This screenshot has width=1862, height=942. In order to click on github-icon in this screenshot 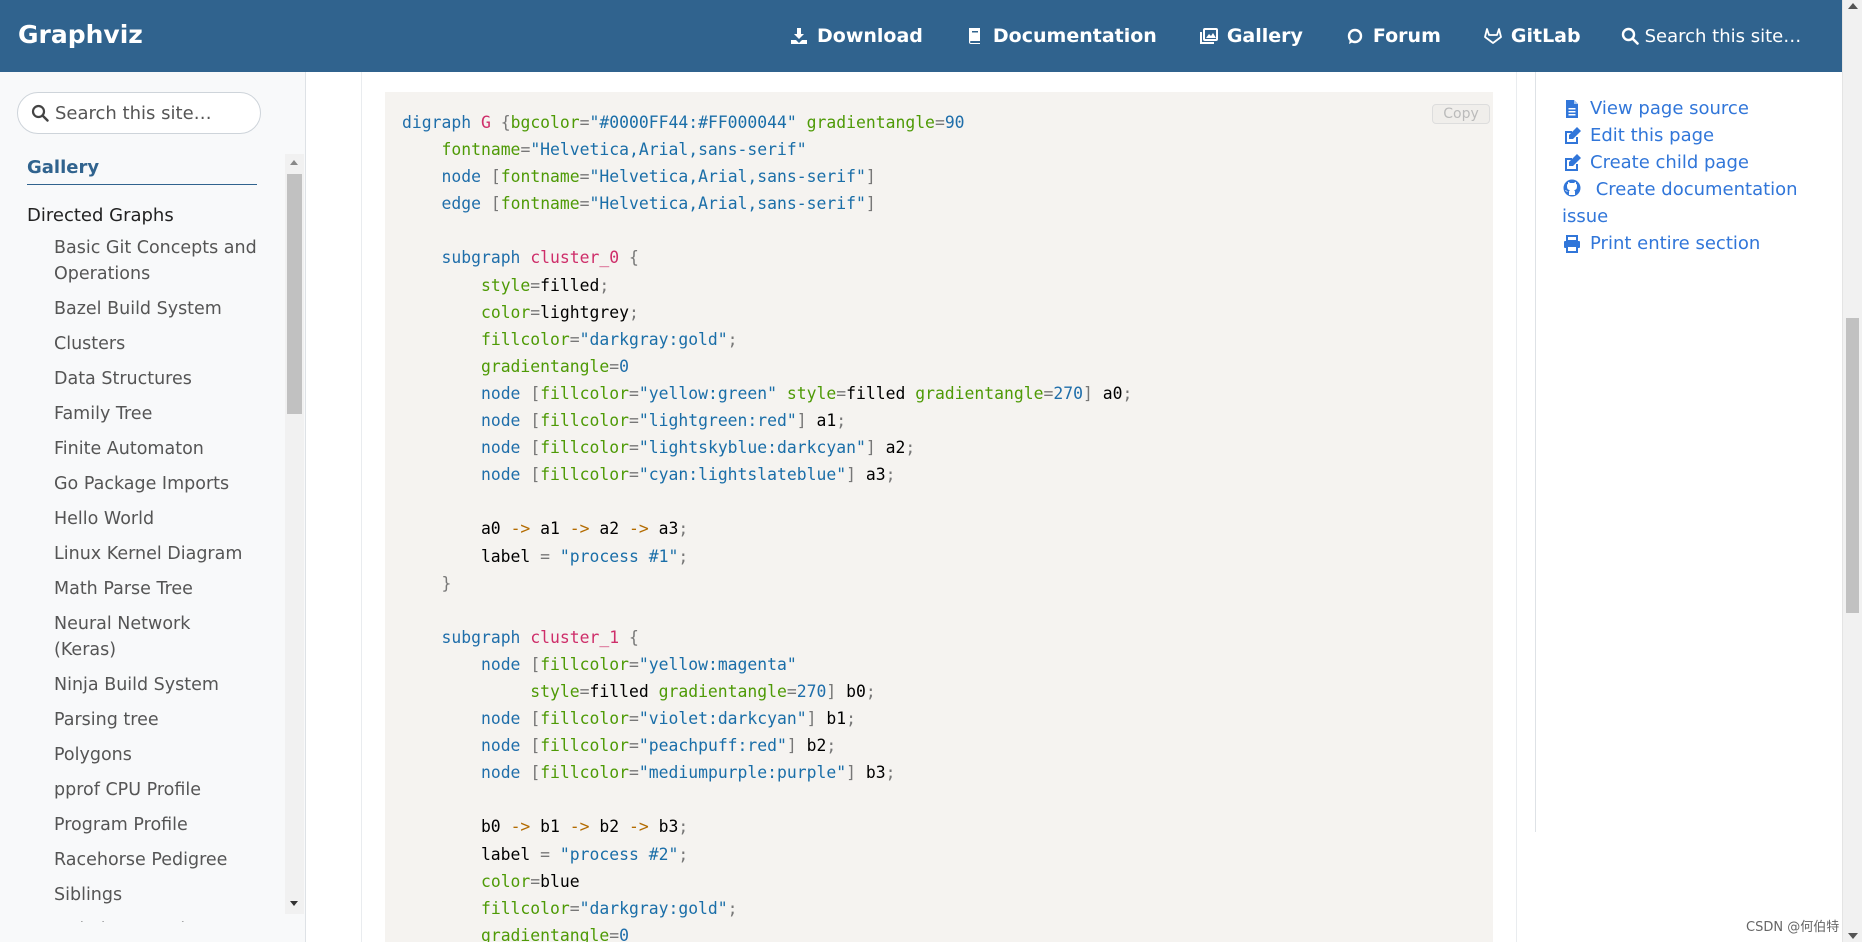, I will do `click(1572, 188)`.